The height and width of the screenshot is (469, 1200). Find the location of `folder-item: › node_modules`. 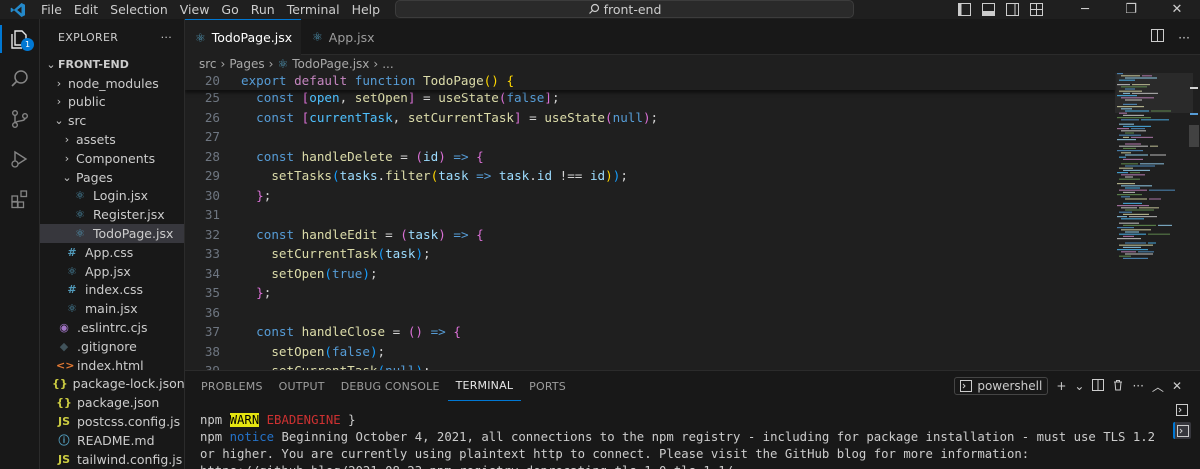

folder-item: › node_modules is located at coordinates (112, 83).